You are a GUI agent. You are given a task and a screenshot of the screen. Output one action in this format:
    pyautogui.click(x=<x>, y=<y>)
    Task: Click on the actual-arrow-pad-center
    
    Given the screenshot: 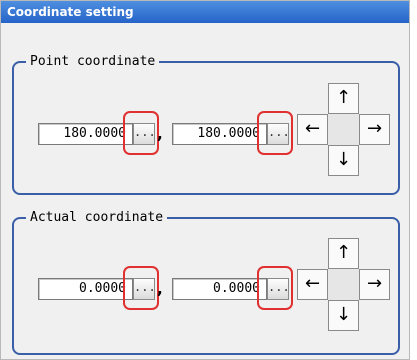 What is the action you would take?
    pyautogui.click(x=343, y=284)
    